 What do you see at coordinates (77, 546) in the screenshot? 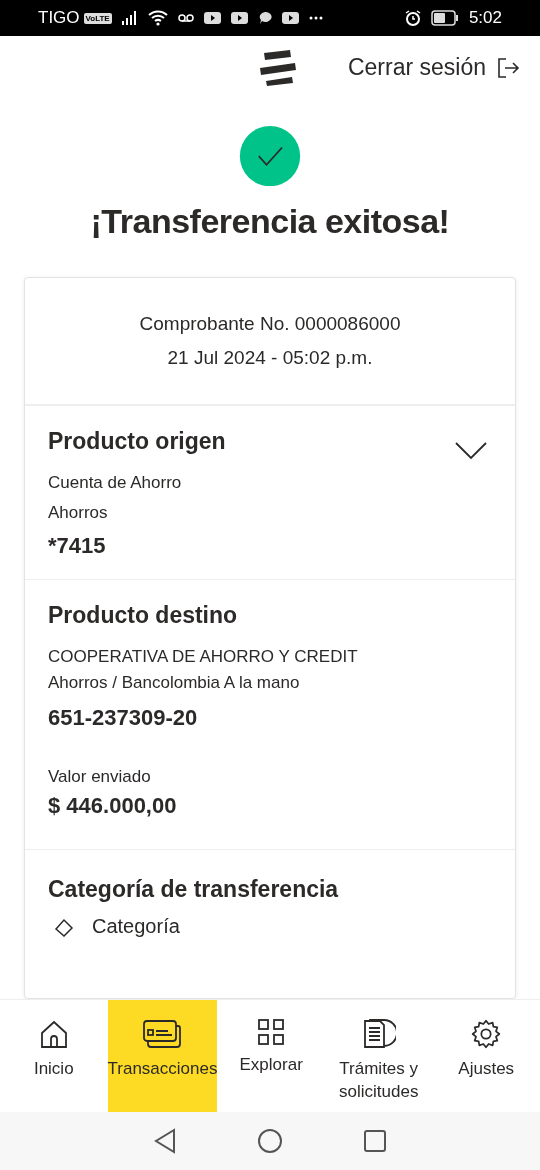
I see `account-number: *7415` at bounding box center [77, 546].